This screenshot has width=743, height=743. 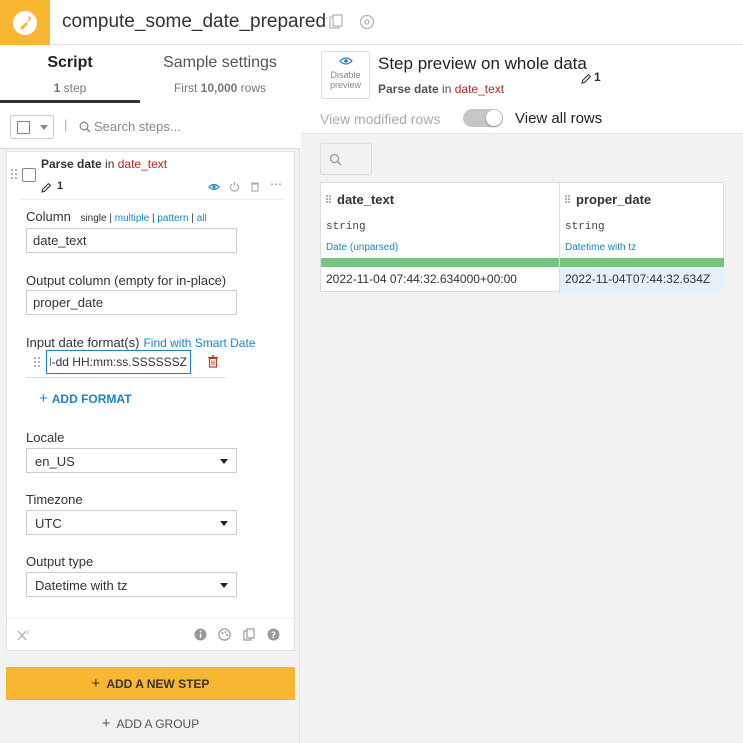 I want to click on output-column-input, so click(x=131, y=302).